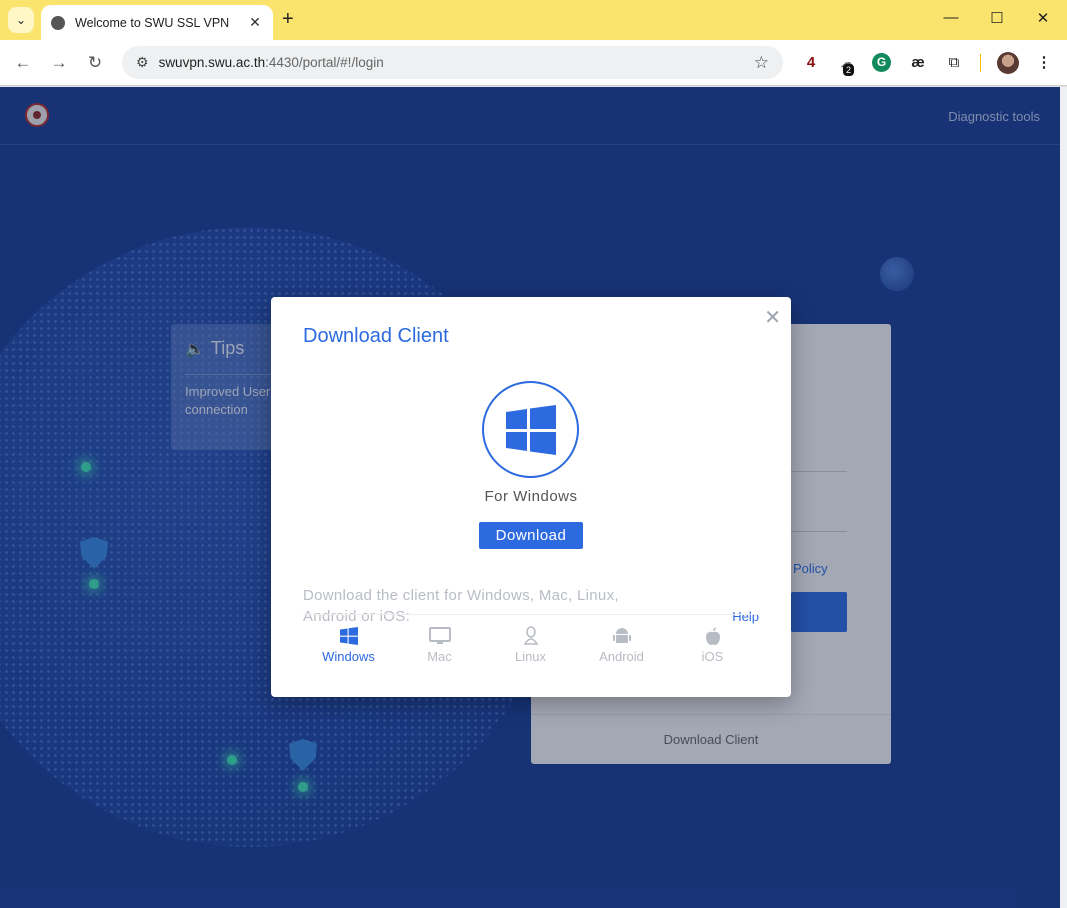  What do you see at coordinates (288, 19) in the screenshot?
I see `new-tab-button: +` at bounding box center [288, 19].